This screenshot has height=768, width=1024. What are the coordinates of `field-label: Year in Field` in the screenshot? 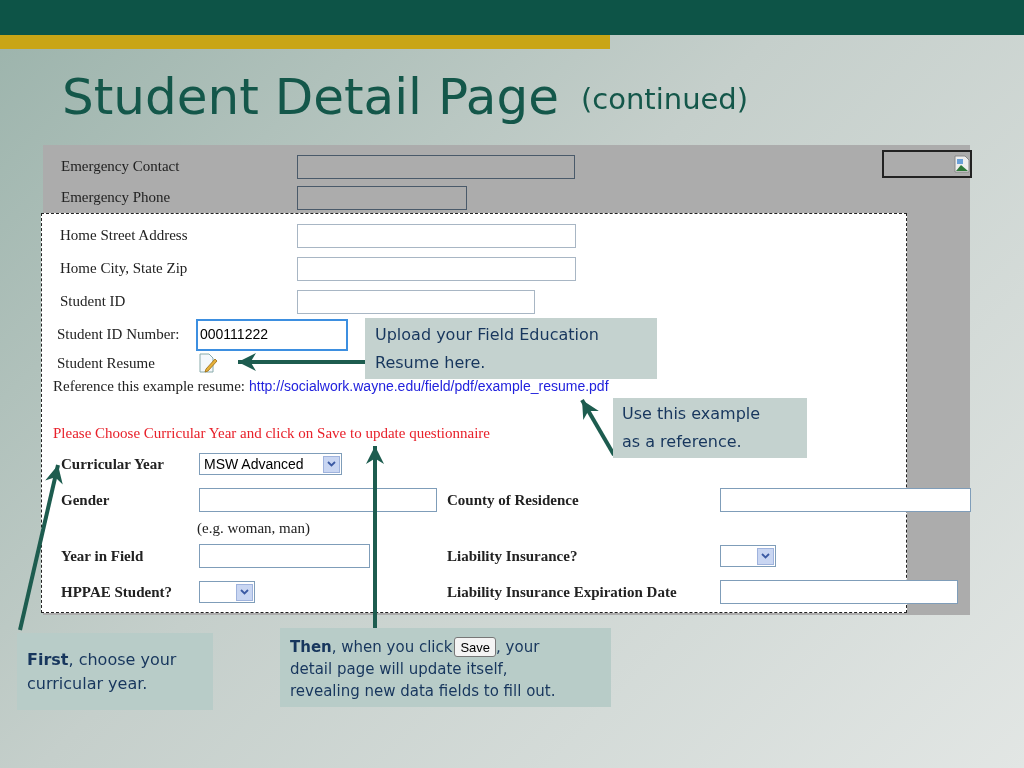 It's located at (103, 556).